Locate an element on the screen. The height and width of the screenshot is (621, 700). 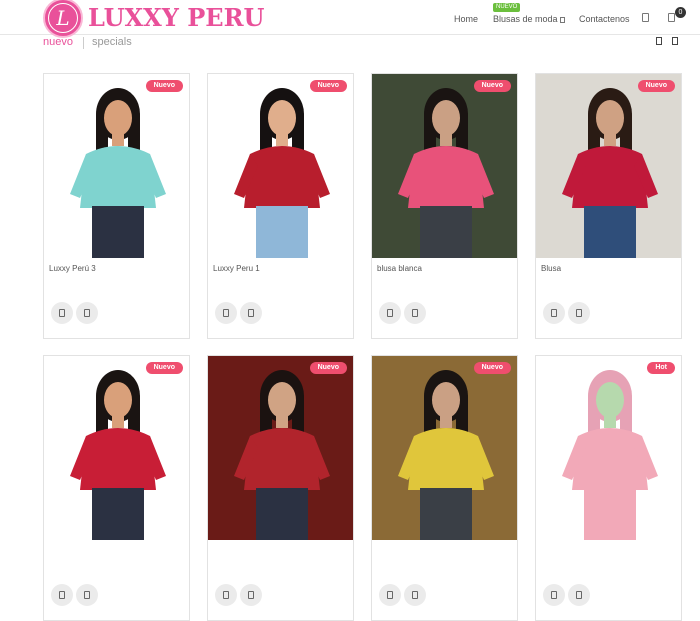
product-card: Hot is located at coordinates (608, 488).